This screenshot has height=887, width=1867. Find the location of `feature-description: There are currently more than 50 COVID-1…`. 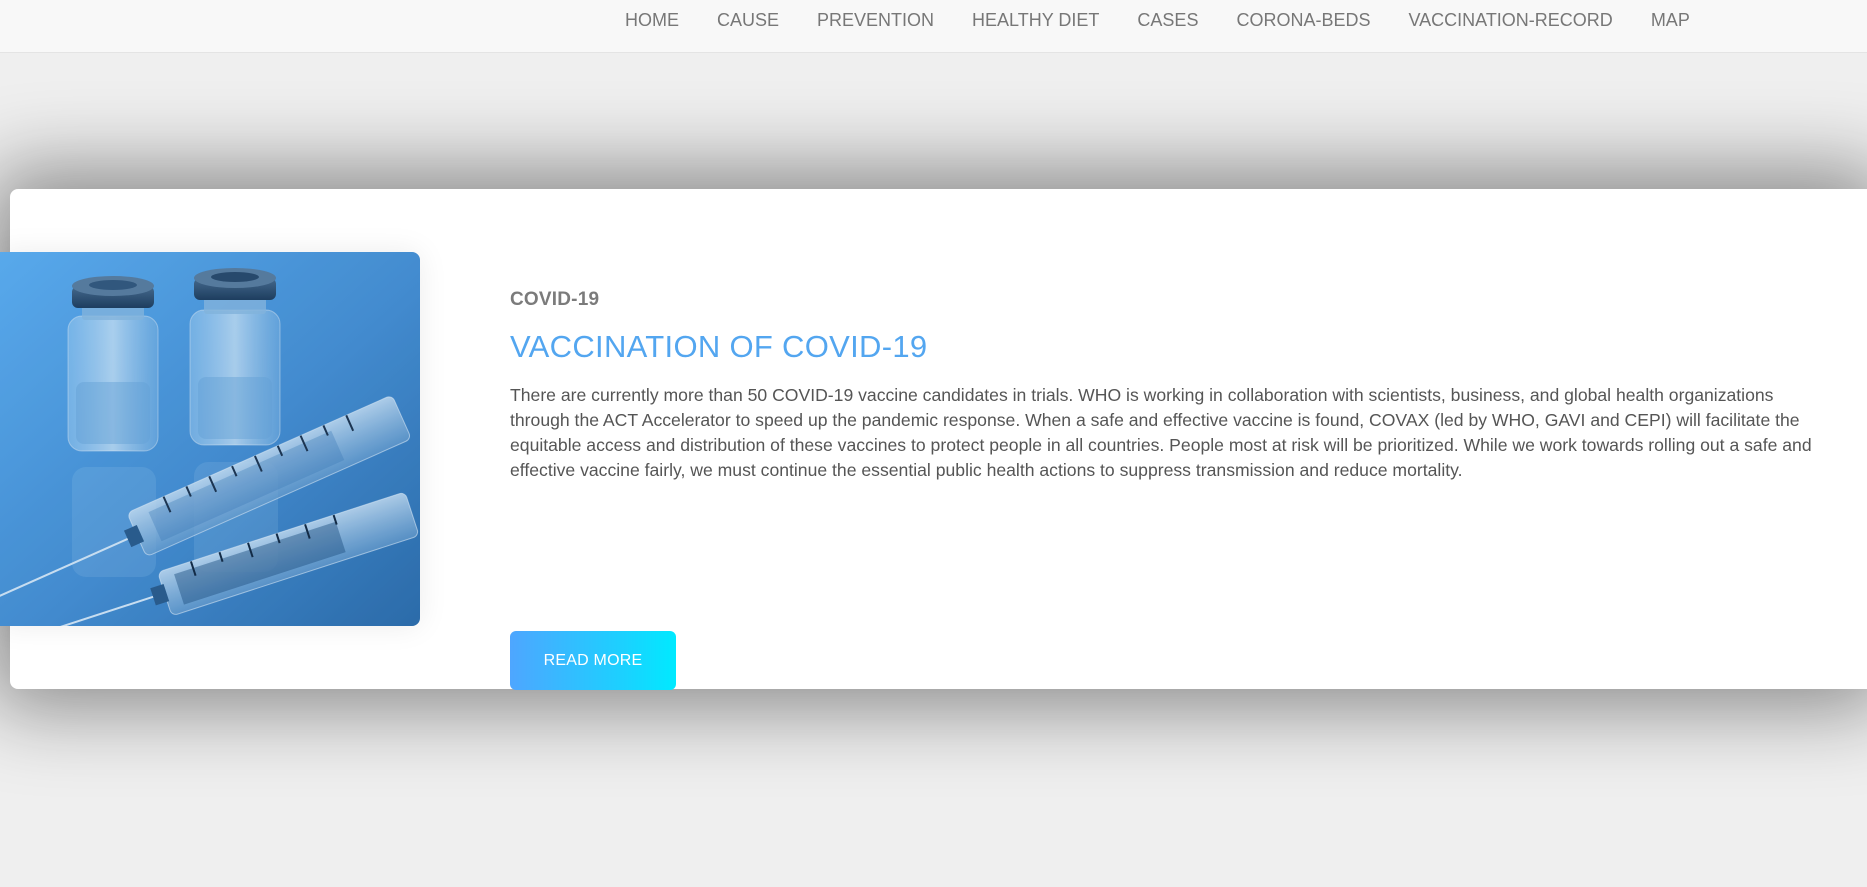

feature-description: There are currently more than 50 COVID-1… is located at coordinates (1161, 432).